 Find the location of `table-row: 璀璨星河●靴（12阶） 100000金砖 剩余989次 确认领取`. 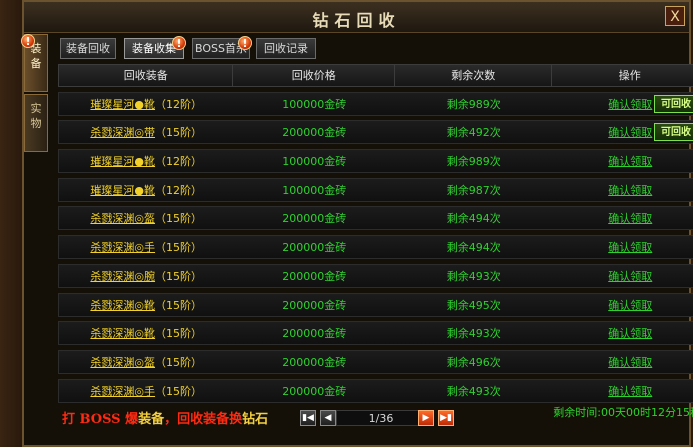

table-row: 璀璨星河●靴（12阶） 100000金砖 剩余989次 确认领取 is located at coordinates (375, 161).